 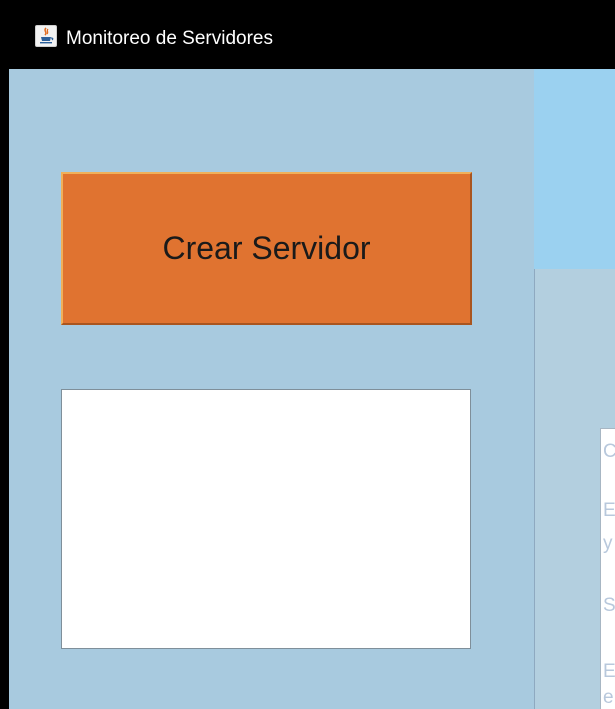 What do you see at coordinates (608, 697) in the screenshot?
I see `log-text-fragment: e` at bounding box center [608, 697].